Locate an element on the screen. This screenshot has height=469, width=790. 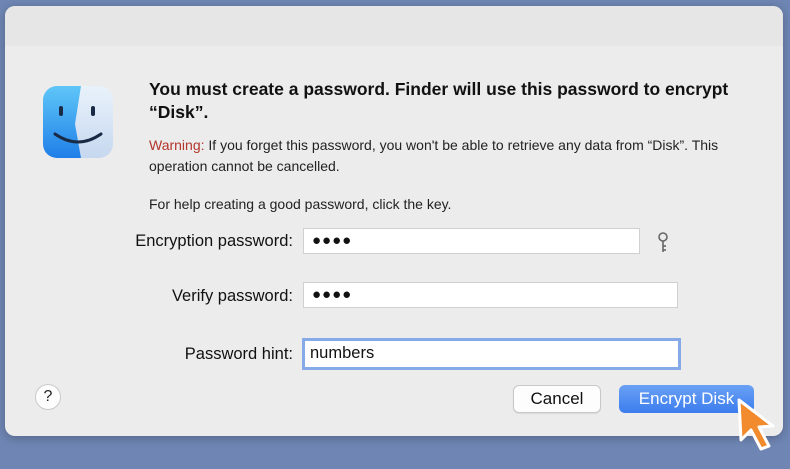
finder-icon is located at coordinates (78, 122).